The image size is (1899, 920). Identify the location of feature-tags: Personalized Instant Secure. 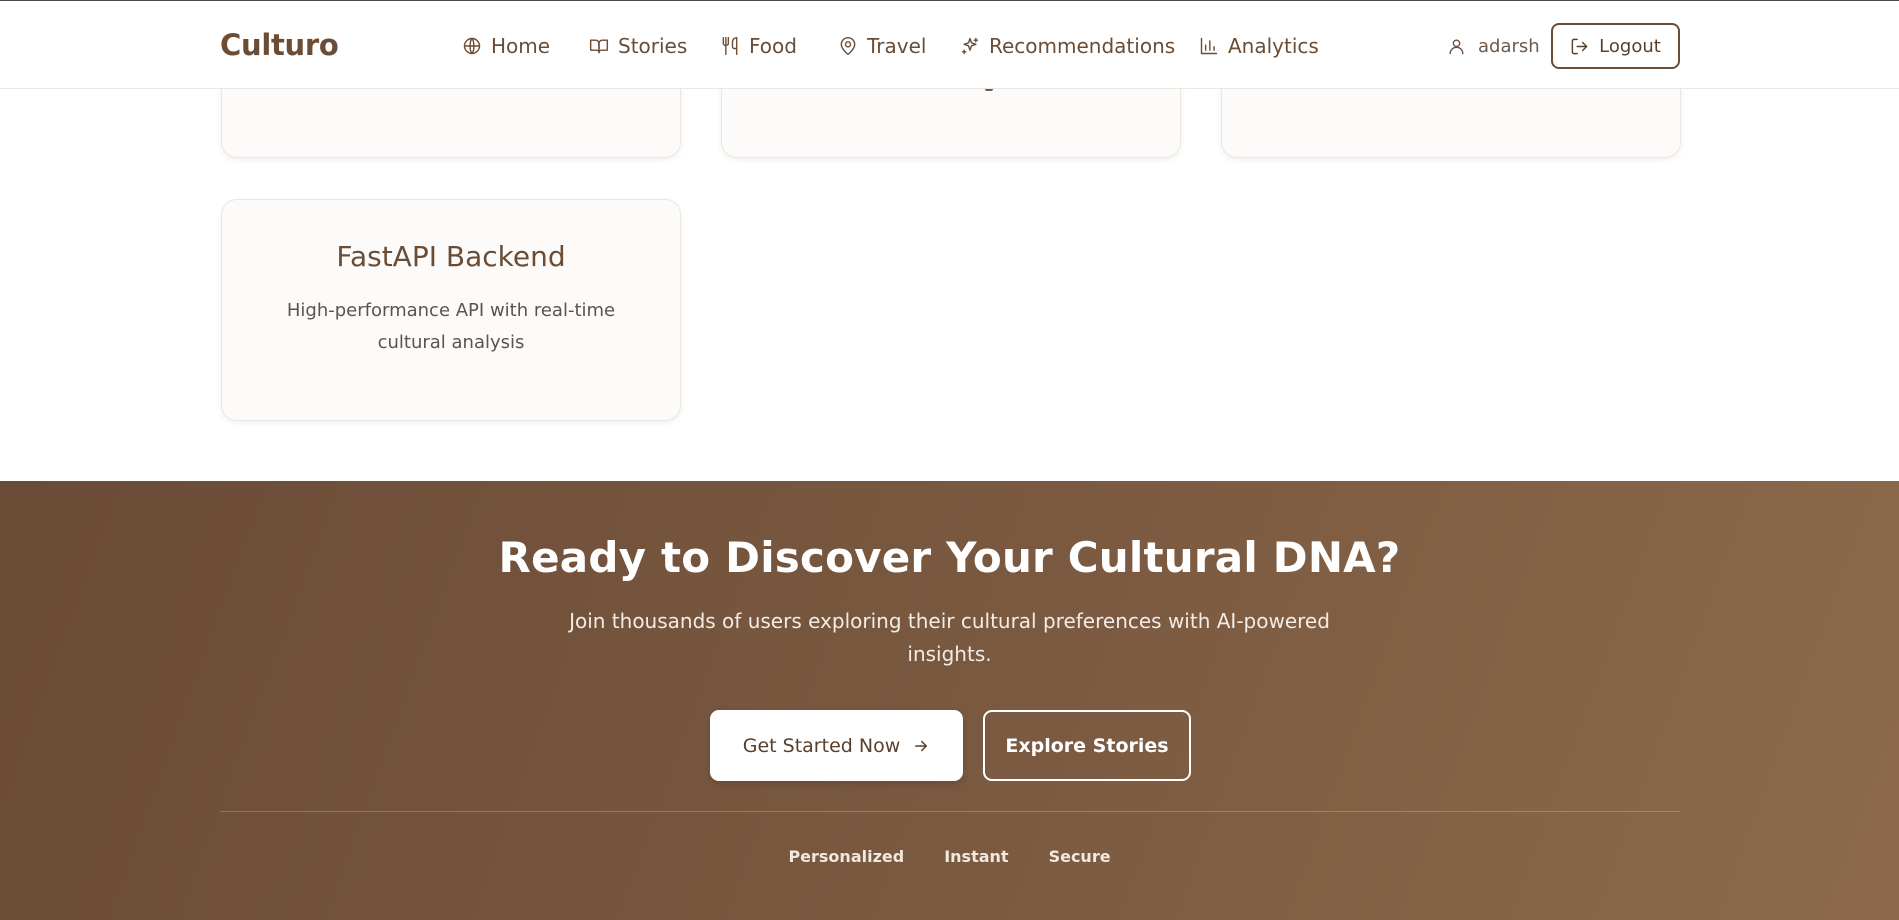
(949, 856).